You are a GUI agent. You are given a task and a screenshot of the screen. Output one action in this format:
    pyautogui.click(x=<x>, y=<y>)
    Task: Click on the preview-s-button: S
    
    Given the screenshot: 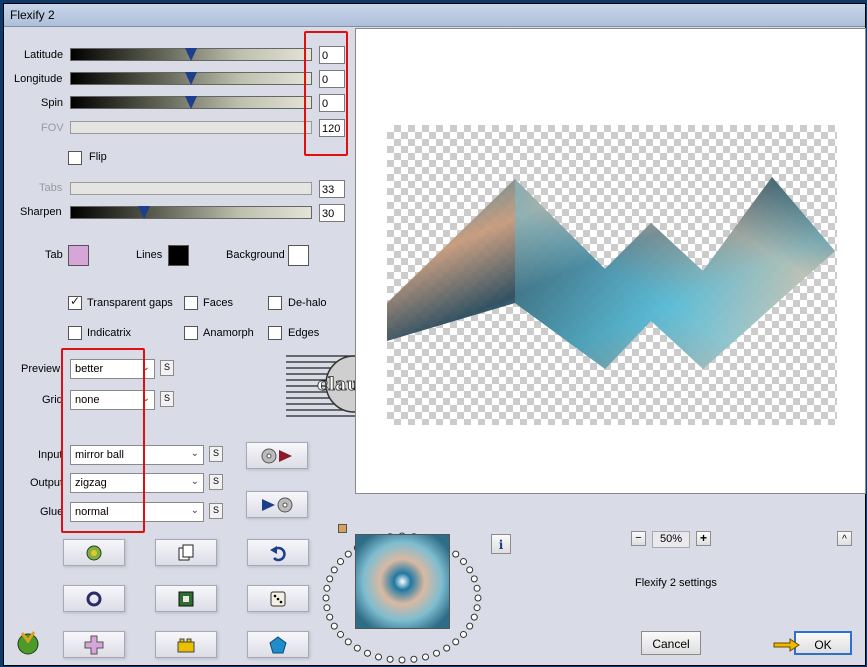 What is the action you would take?
    pyautogui.click(x=167, y=368)
    